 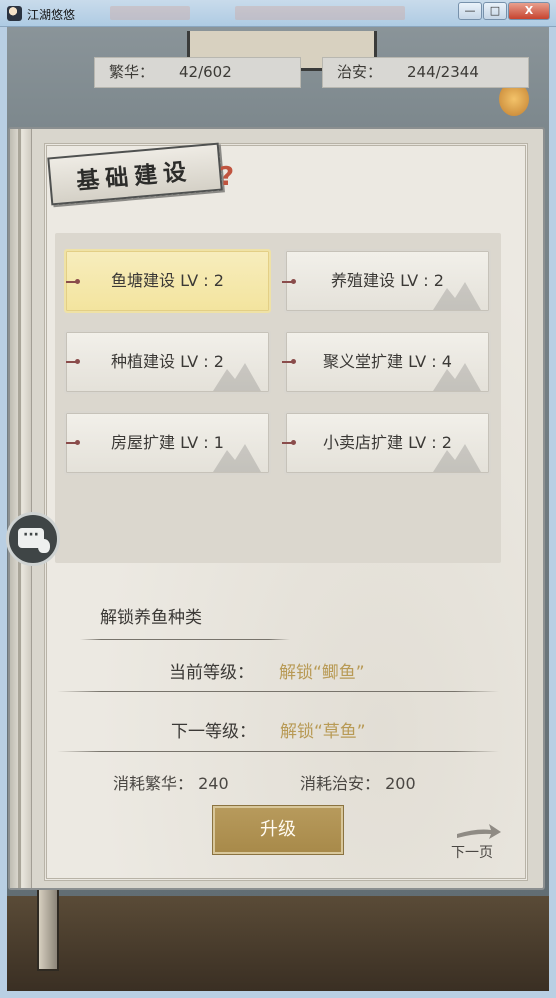 I want to click on building-card-breeding: 养殖建设 LV : 2, so click(x=387, y=281).